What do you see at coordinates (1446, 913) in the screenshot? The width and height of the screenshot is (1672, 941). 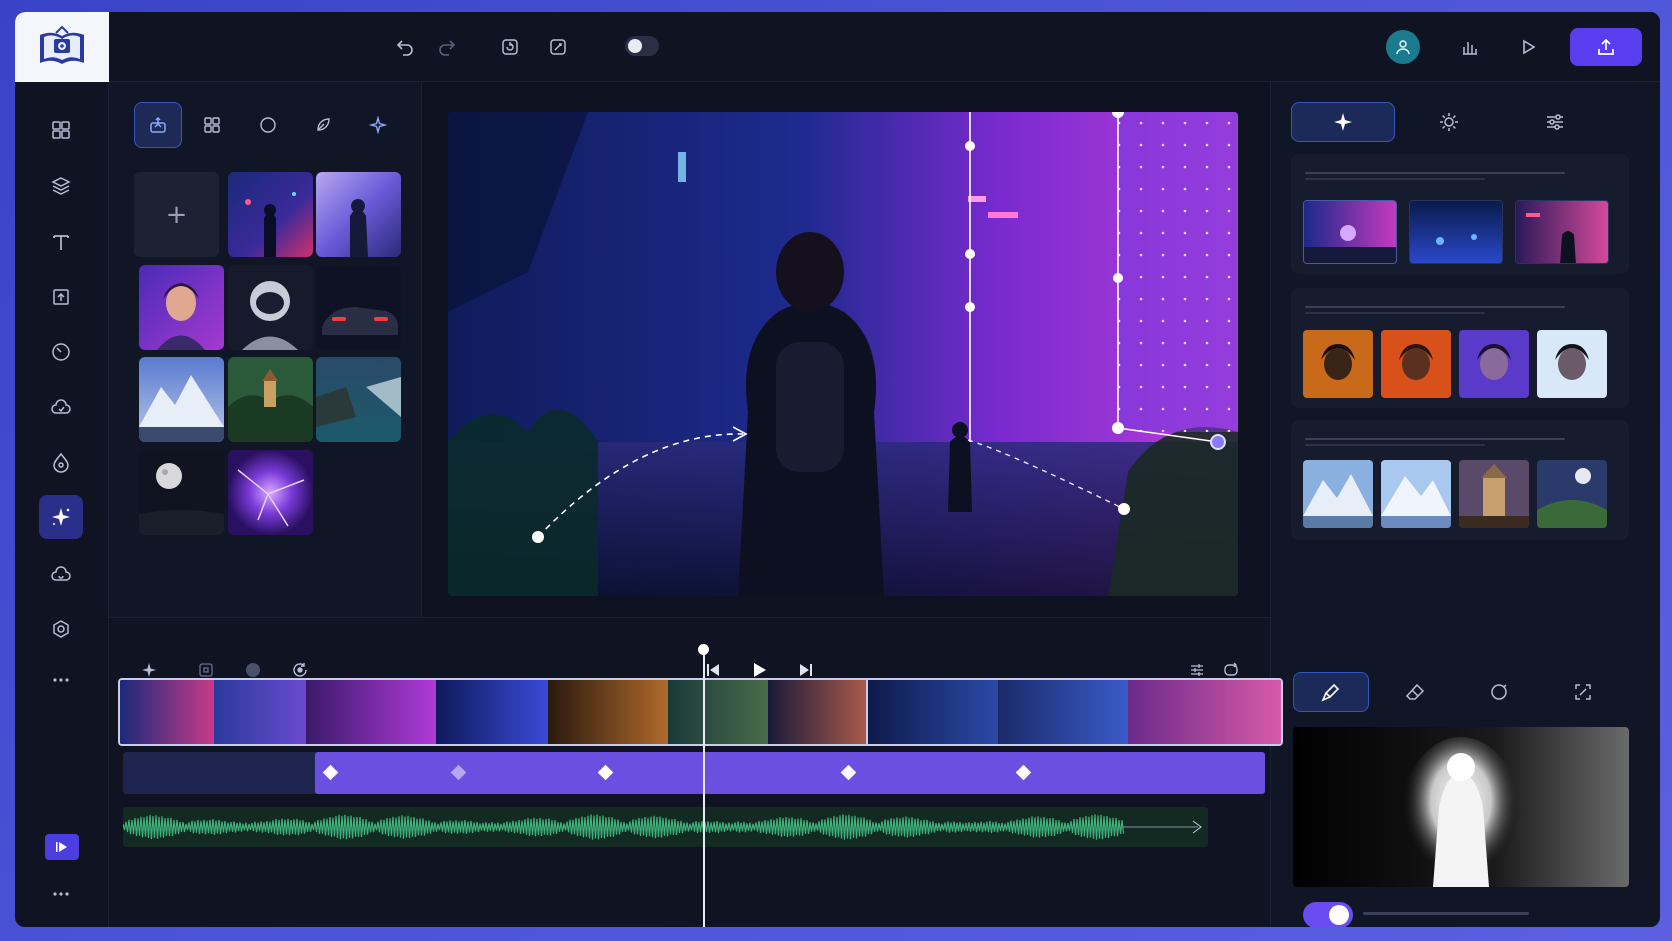 I see `feather-slider` at bounding box center [1446, 913].